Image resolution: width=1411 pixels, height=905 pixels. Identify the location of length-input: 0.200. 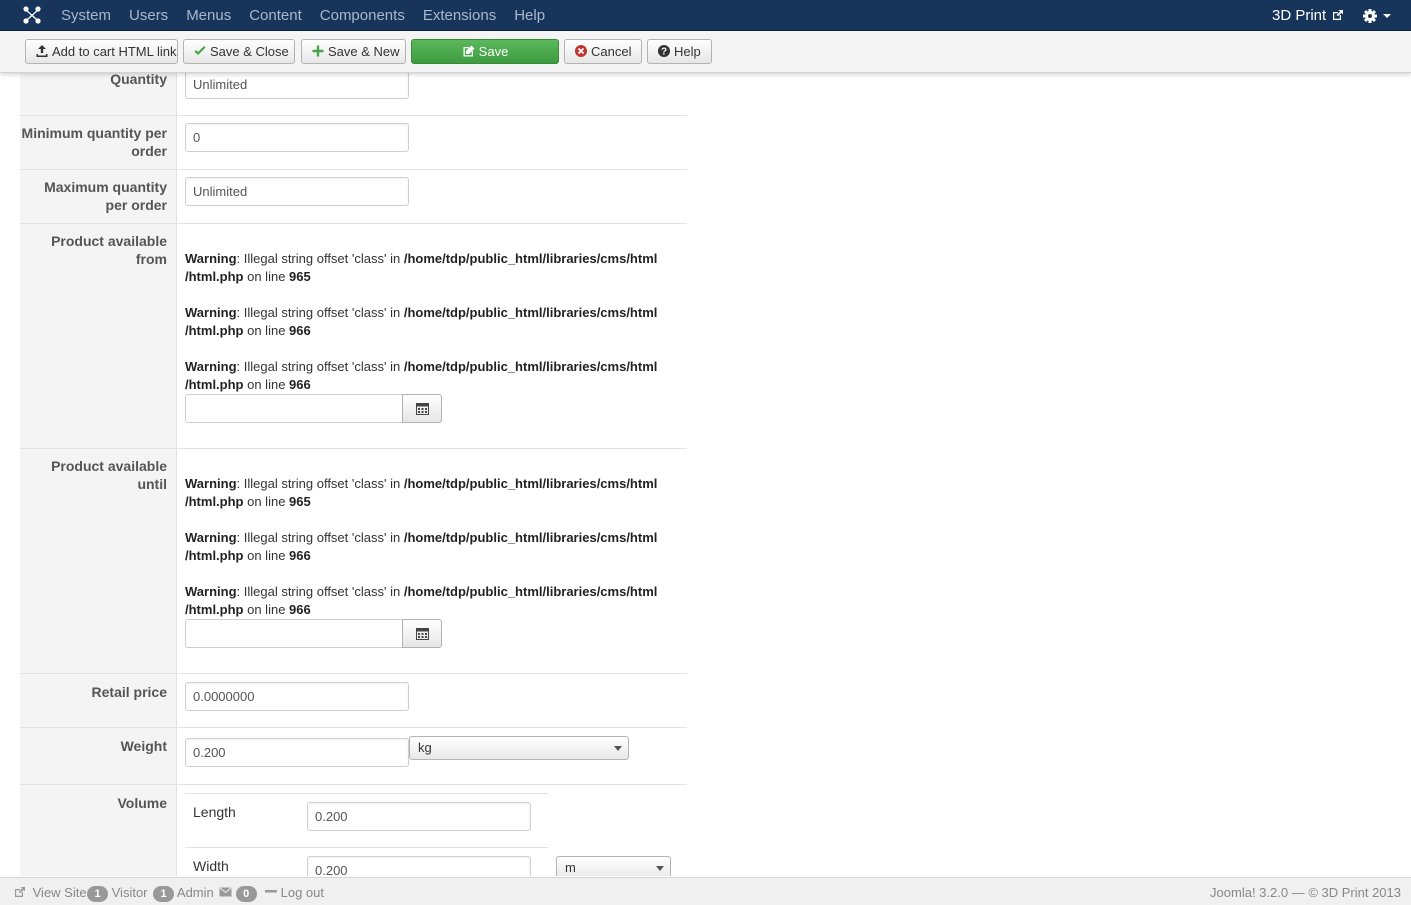
(419, 816).